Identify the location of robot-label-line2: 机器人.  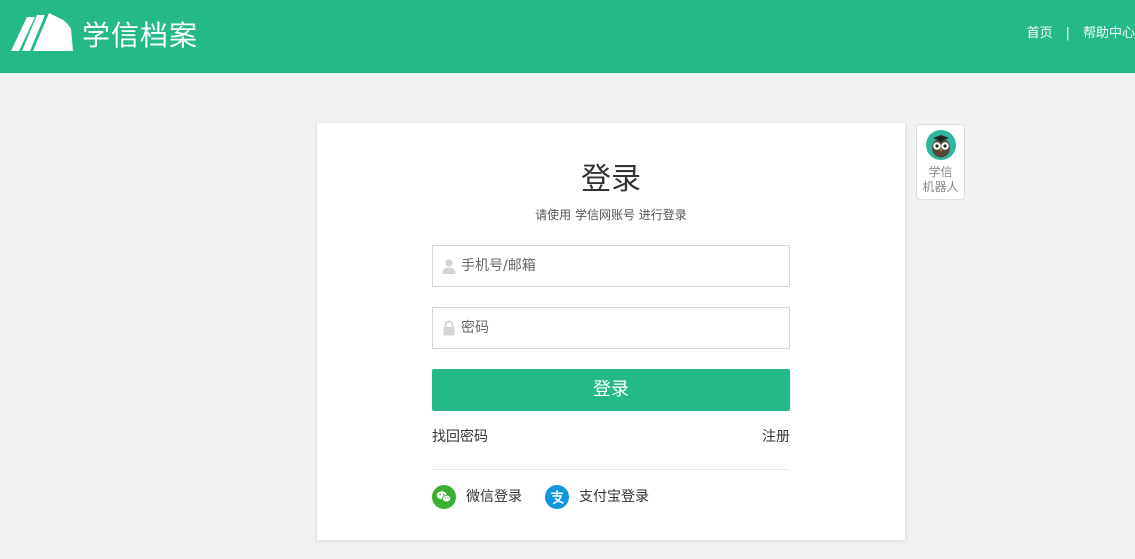
(940, 187).